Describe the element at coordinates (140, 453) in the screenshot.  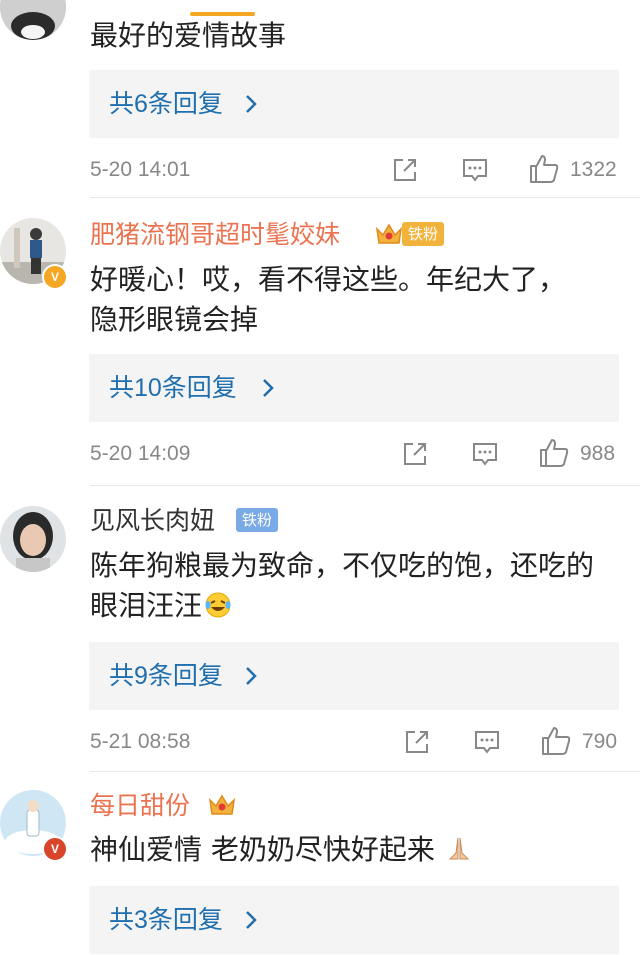
I see `comment-time: 5-20 14:09` at that location.